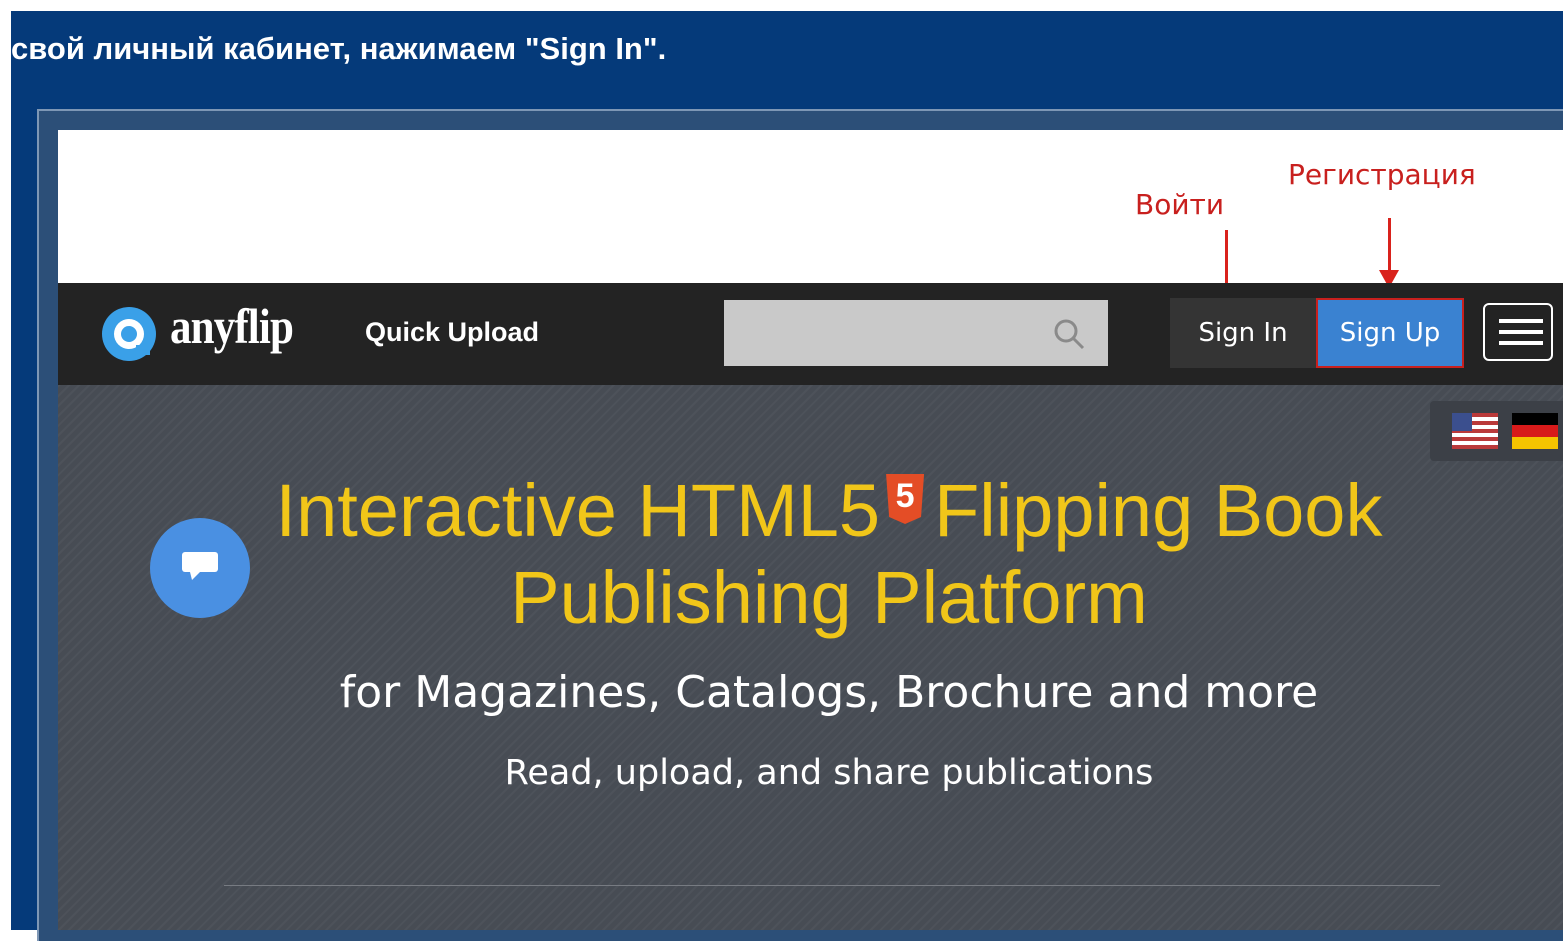 Image resolution: width=1563 pixels, height=941 pixels. I want to click on chat-button, so click(200, 568).